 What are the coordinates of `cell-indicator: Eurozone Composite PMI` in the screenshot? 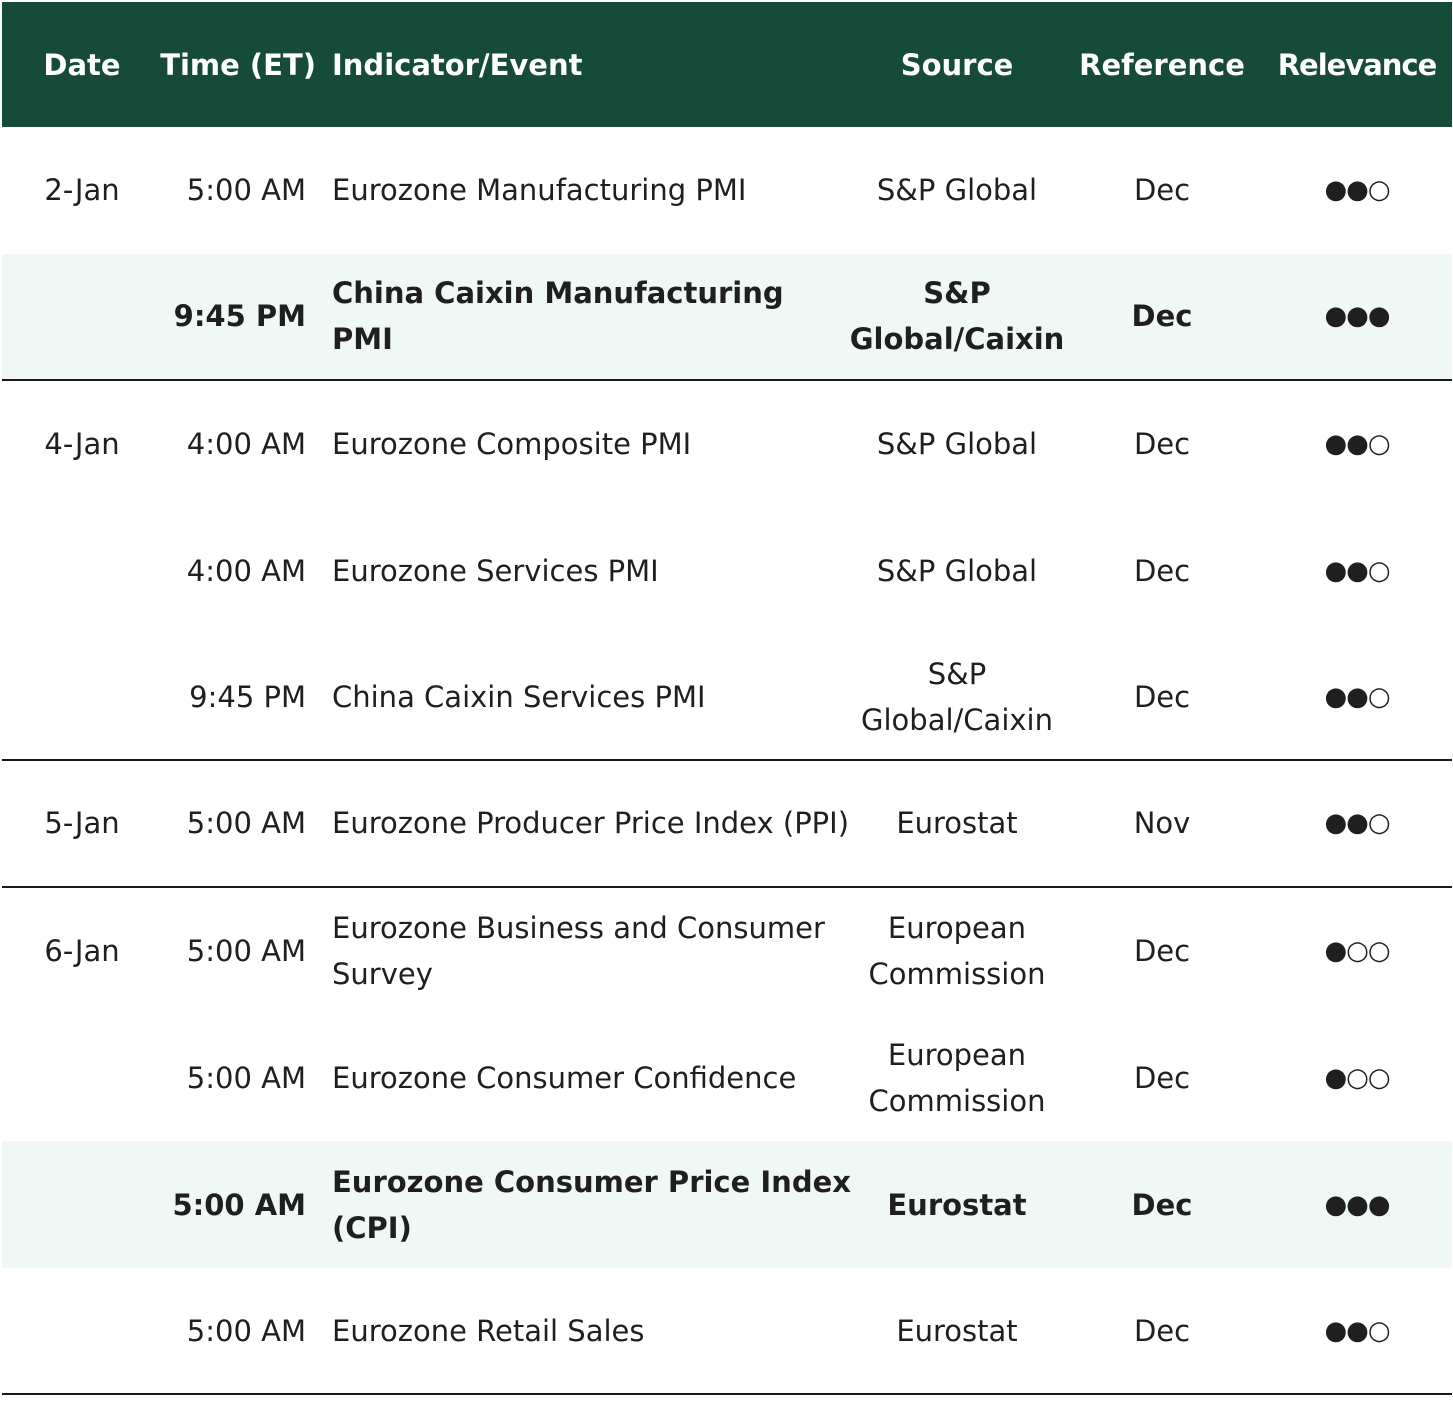 It's located at (512, 443).